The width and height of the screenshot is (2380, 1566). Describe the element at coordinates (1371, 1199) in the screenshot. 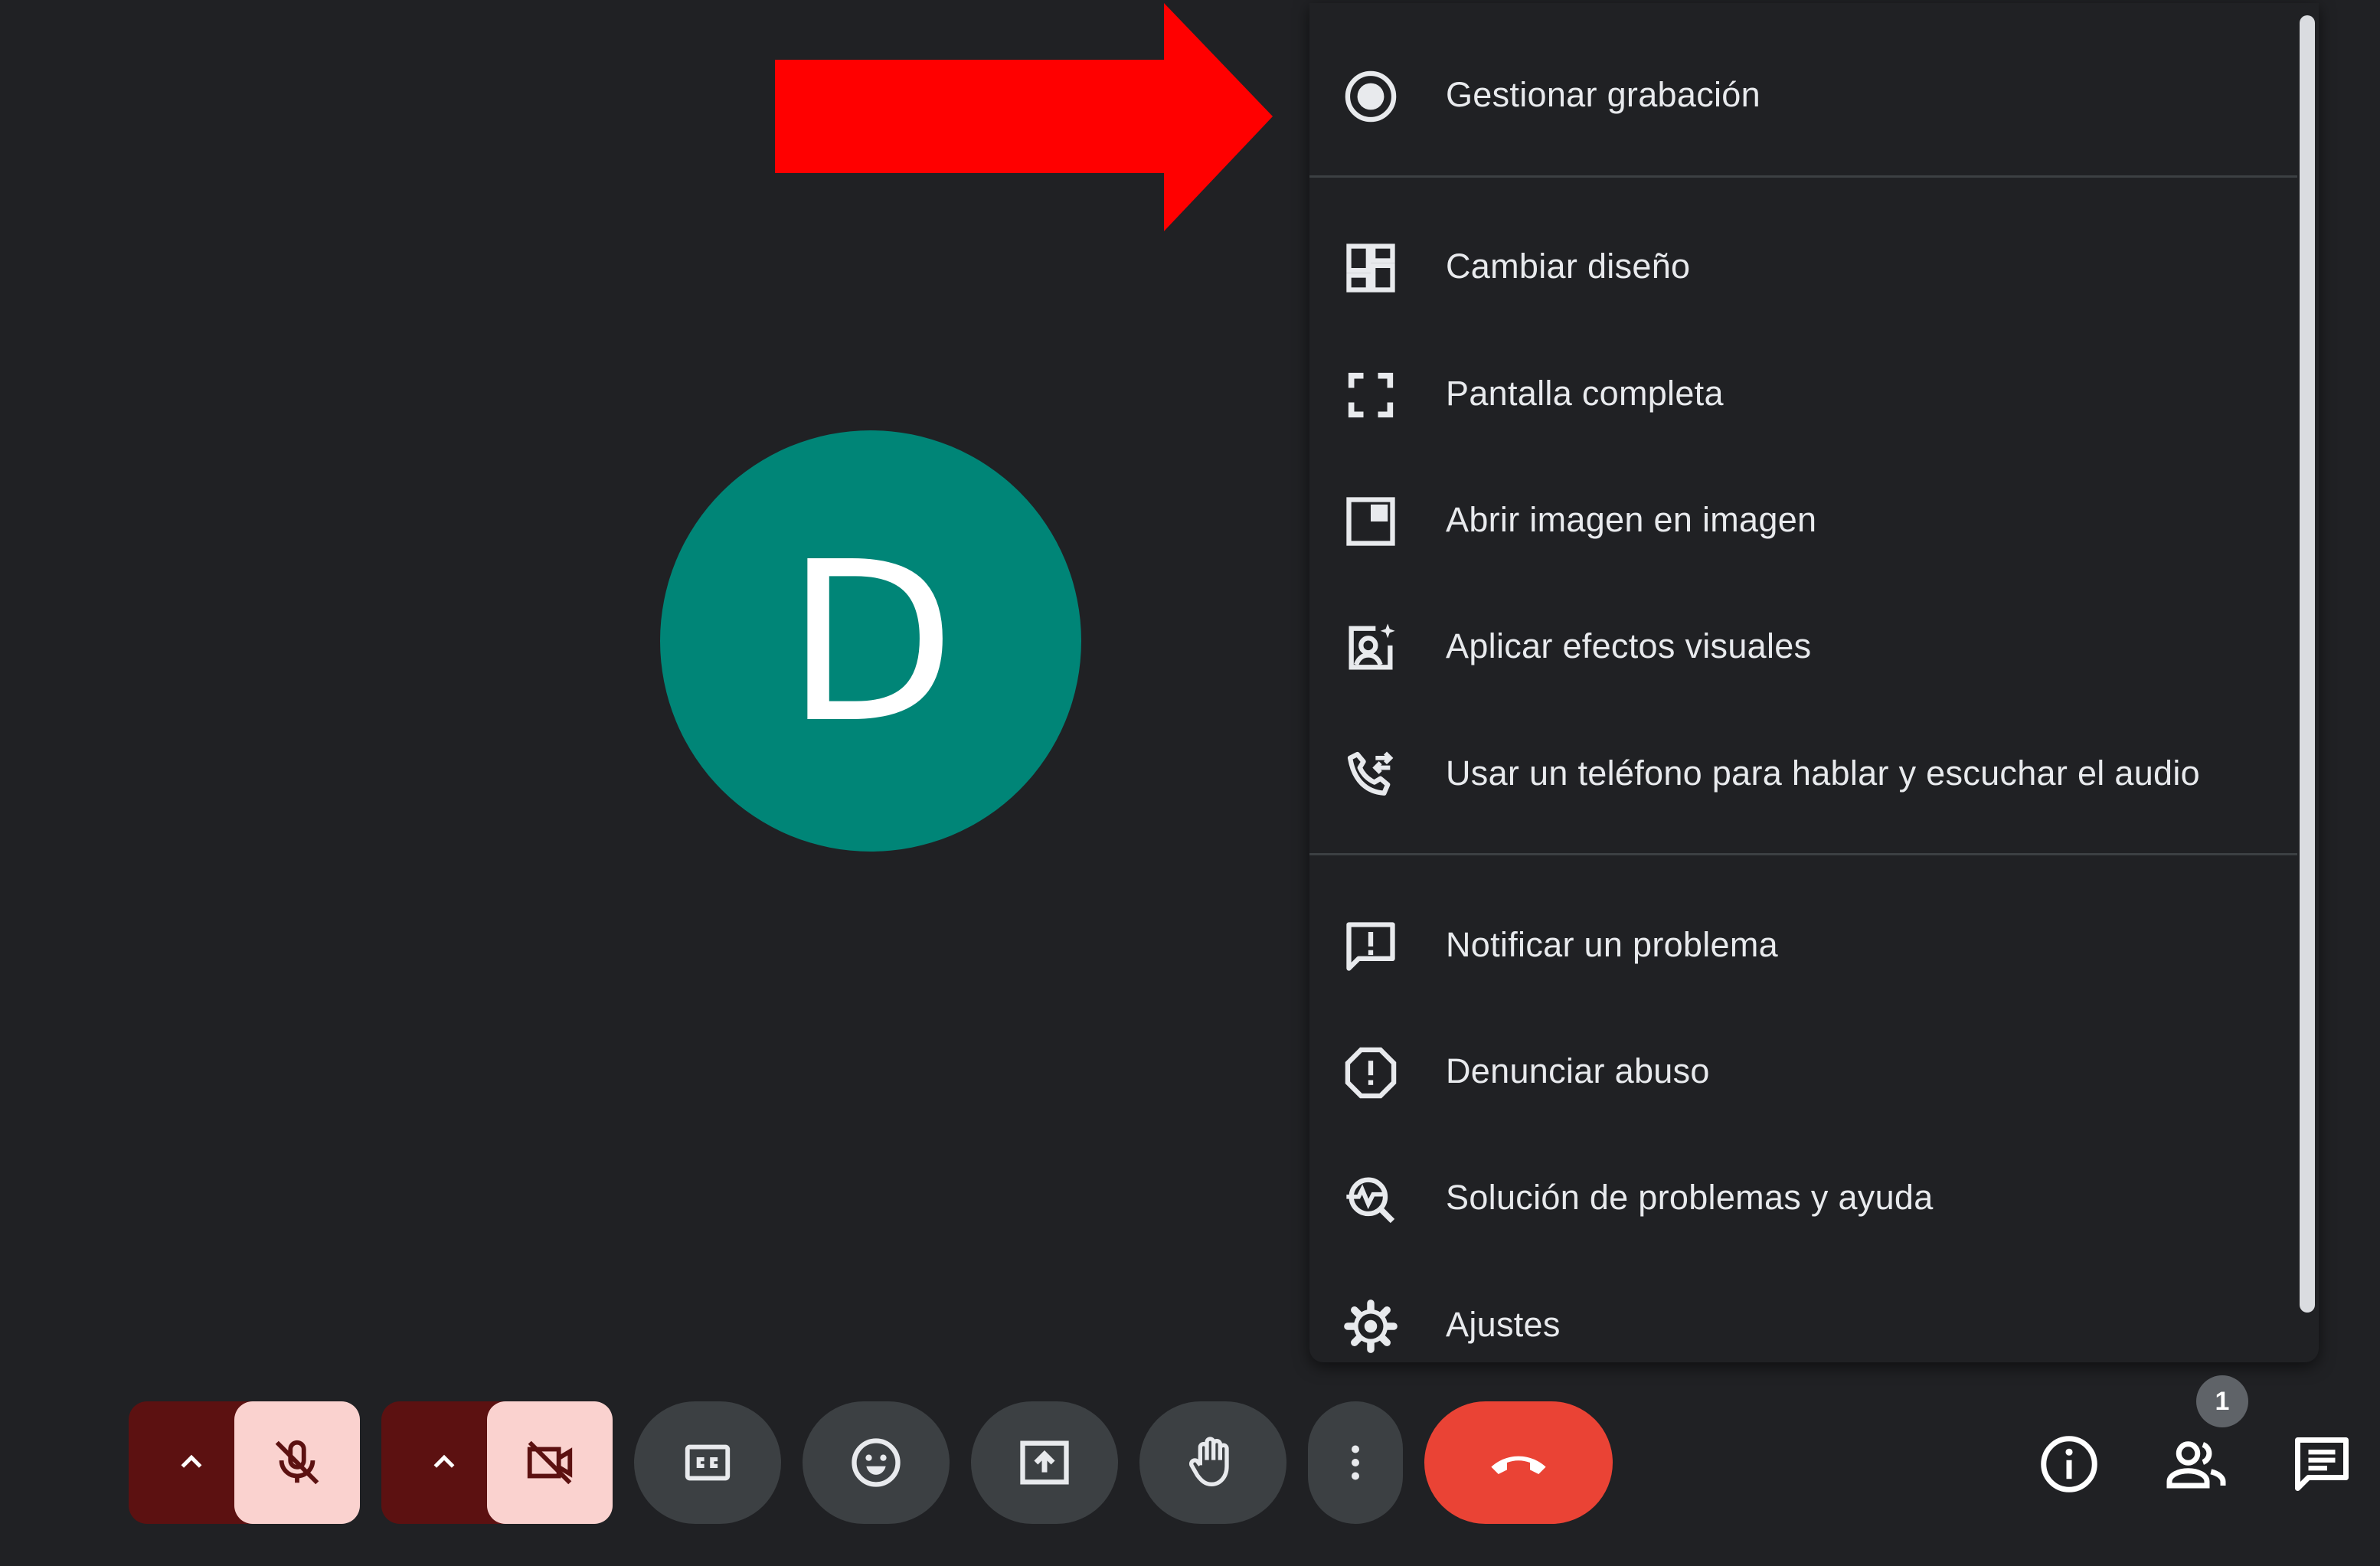

I see `troubleshoot-icon` at that location.